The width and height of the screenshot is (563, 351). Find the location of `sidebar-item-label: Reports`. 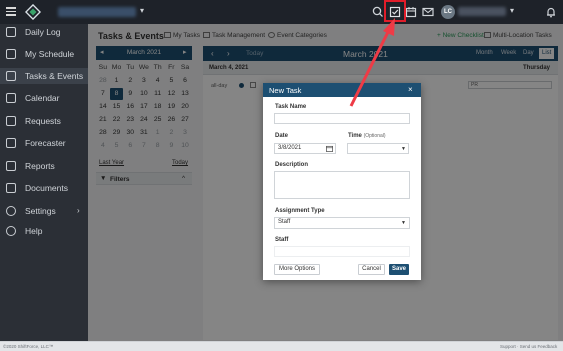

sidebar-item-label: Reports is located at coordinates (40, 166).